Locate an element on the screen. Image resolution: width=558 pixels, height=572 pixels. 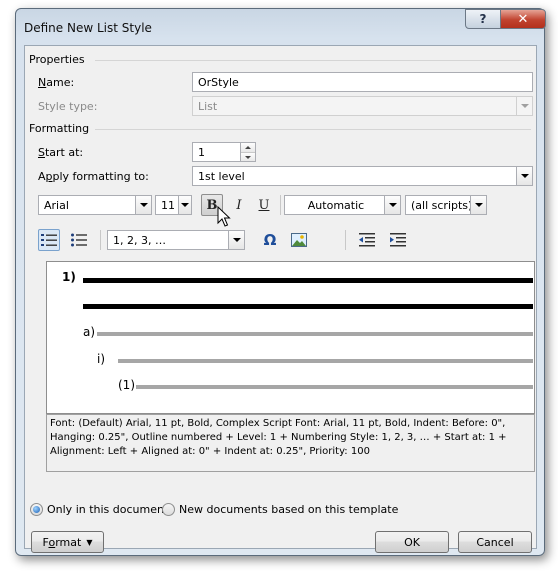
preview-level-4-line is located at coordinates (334, 387).